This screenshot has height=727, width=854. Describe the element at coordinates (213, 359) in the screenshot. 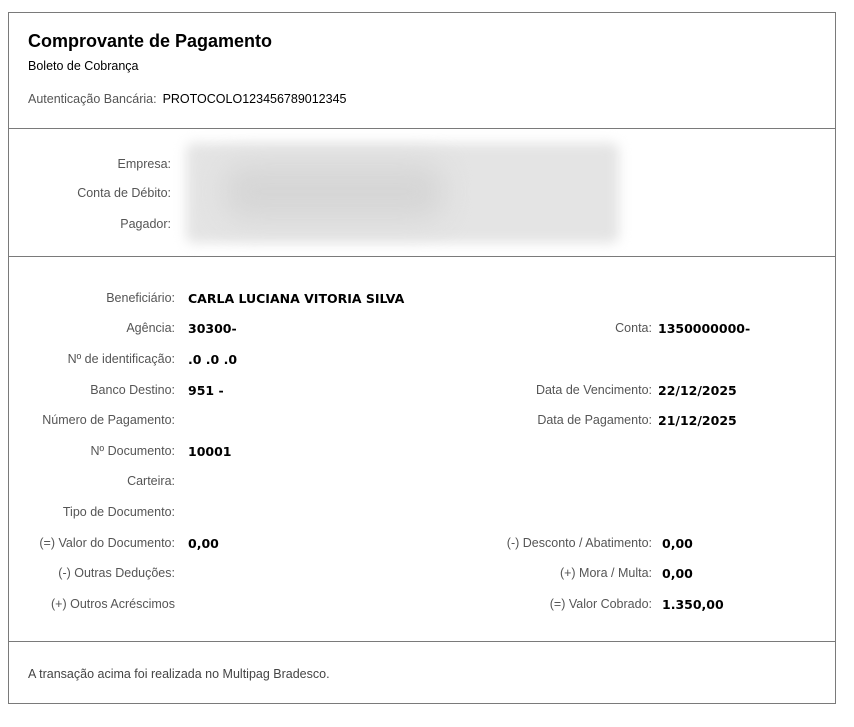

I see `identificacao-value: .0 .0 .0` at that location.